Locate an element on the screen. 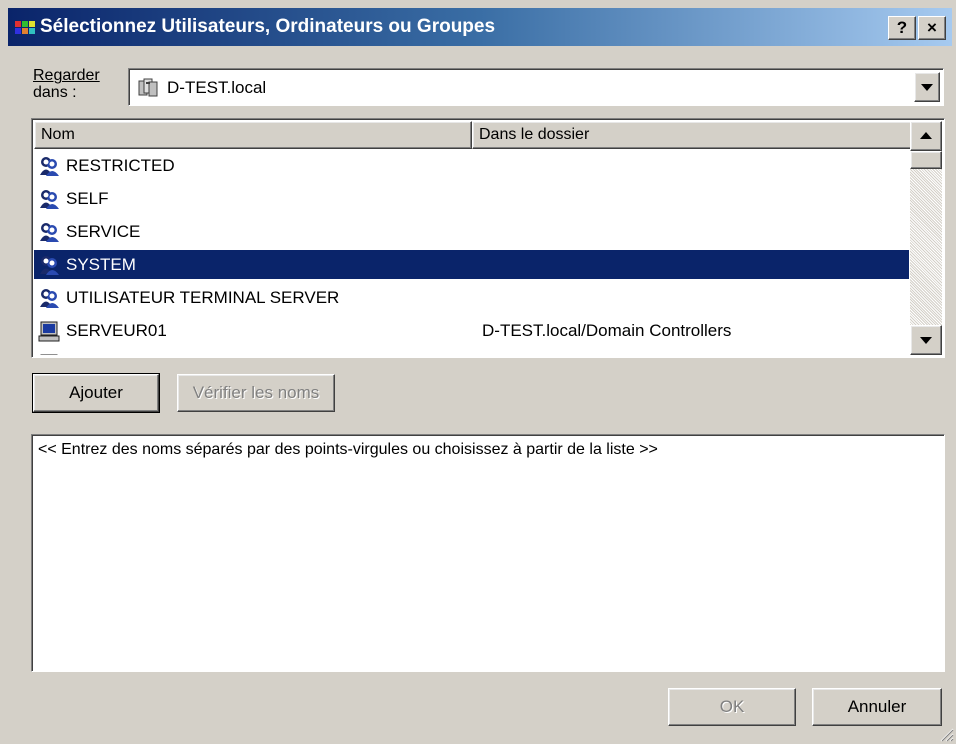 This screenshot has width=956, height=744. row-name: SELF is located at coordinates (87, 198).